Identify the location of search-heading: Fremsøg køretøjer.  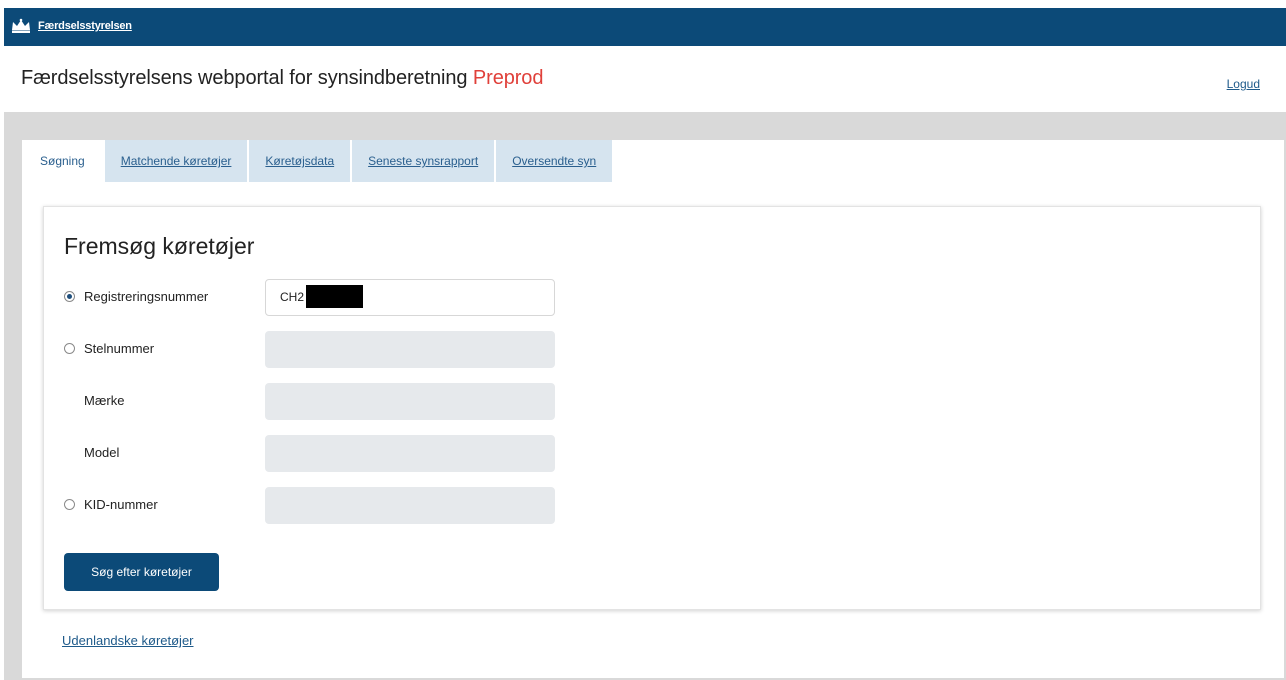
(159, 246).